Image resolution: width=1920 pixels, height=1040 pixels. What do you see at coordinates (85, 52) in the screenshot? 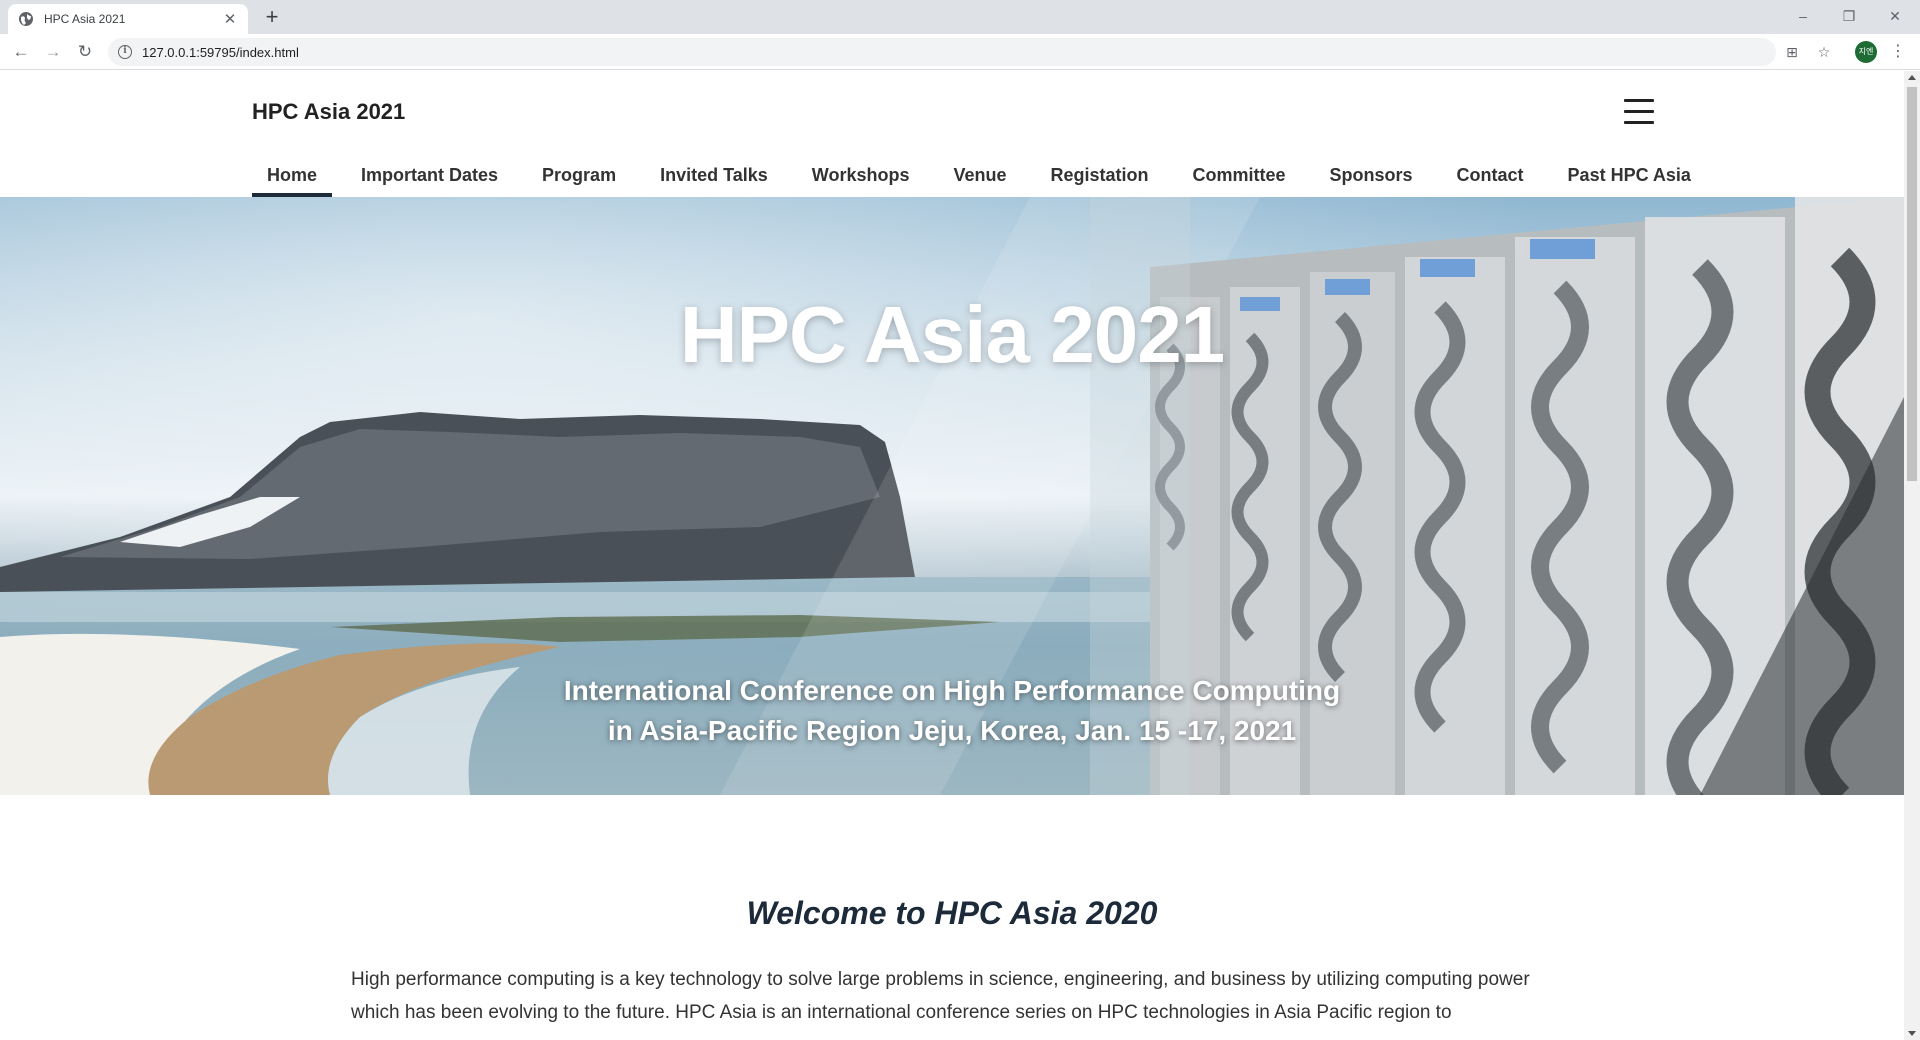
I see `reload-icon: ↻` at bounding box center [85, 52].